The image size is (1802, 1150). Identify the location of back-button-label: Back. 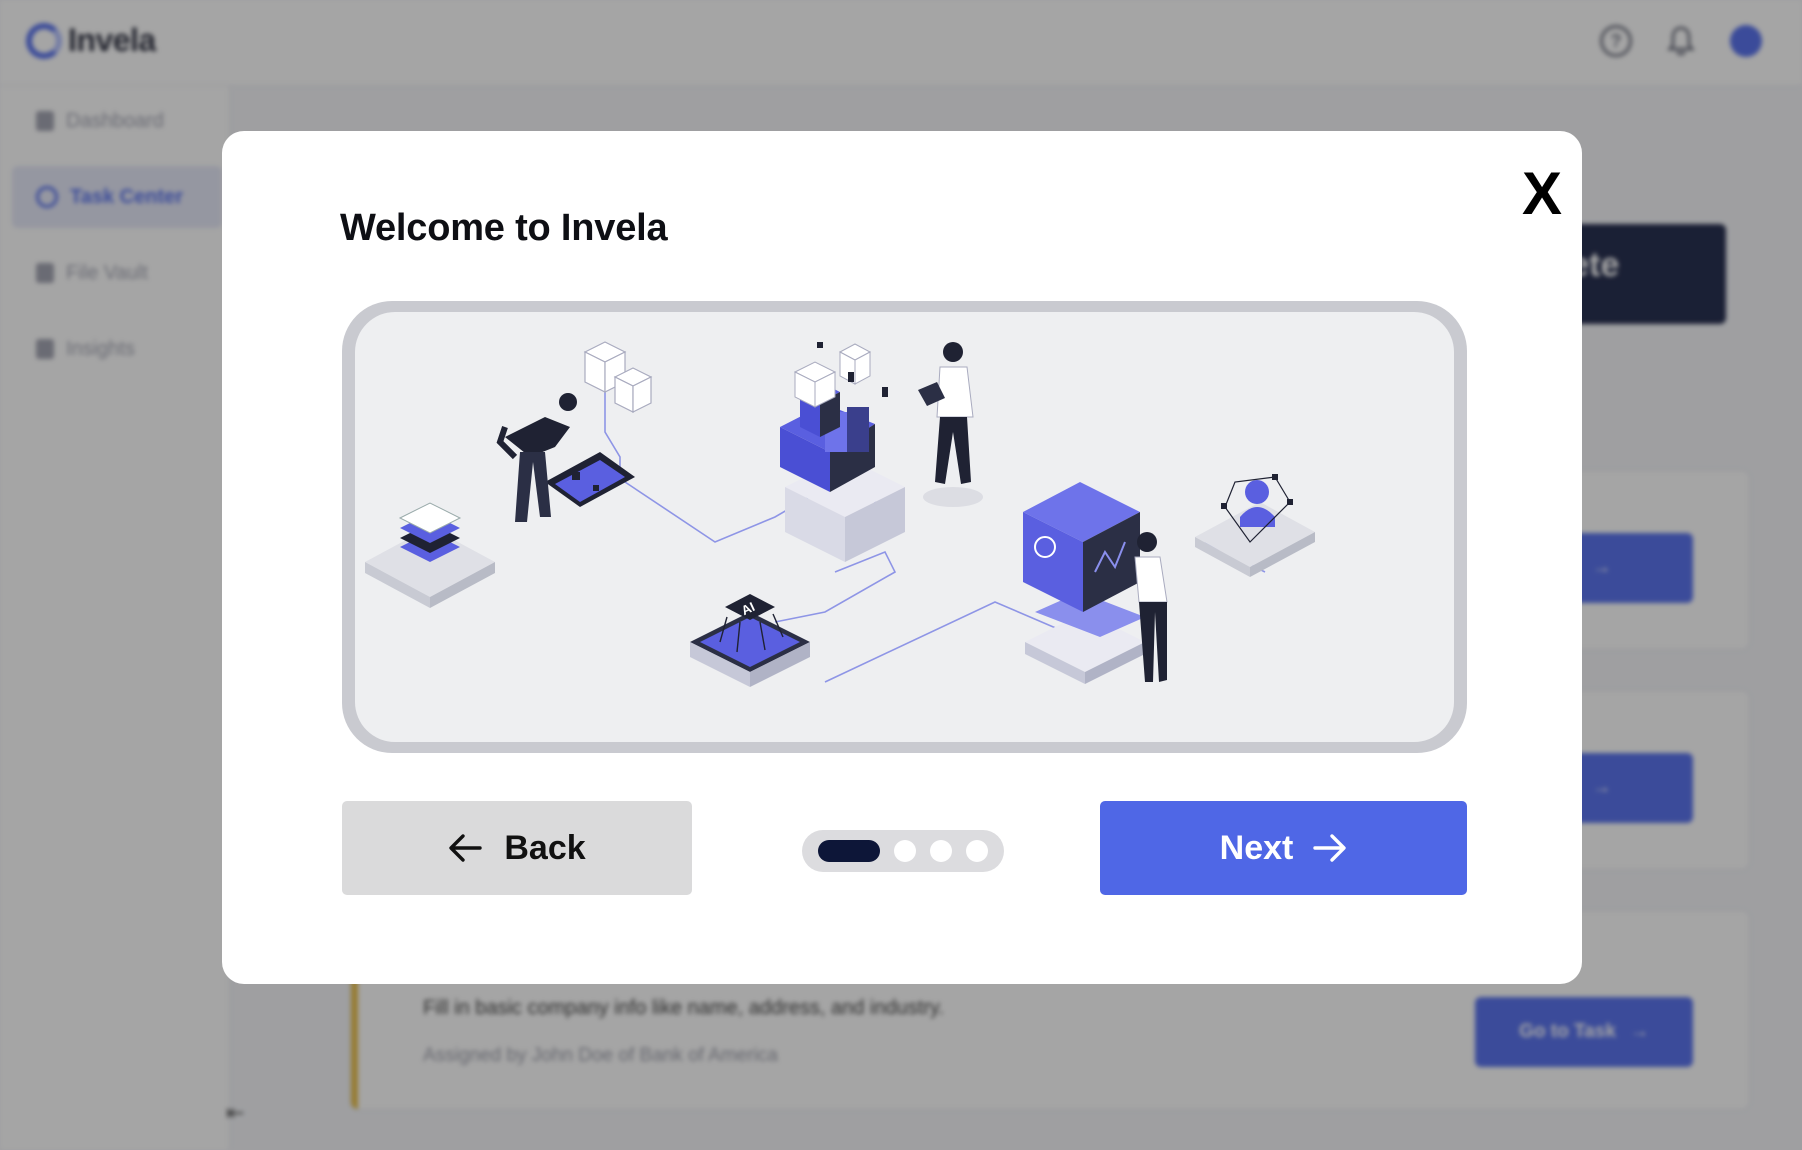
(545, 847).